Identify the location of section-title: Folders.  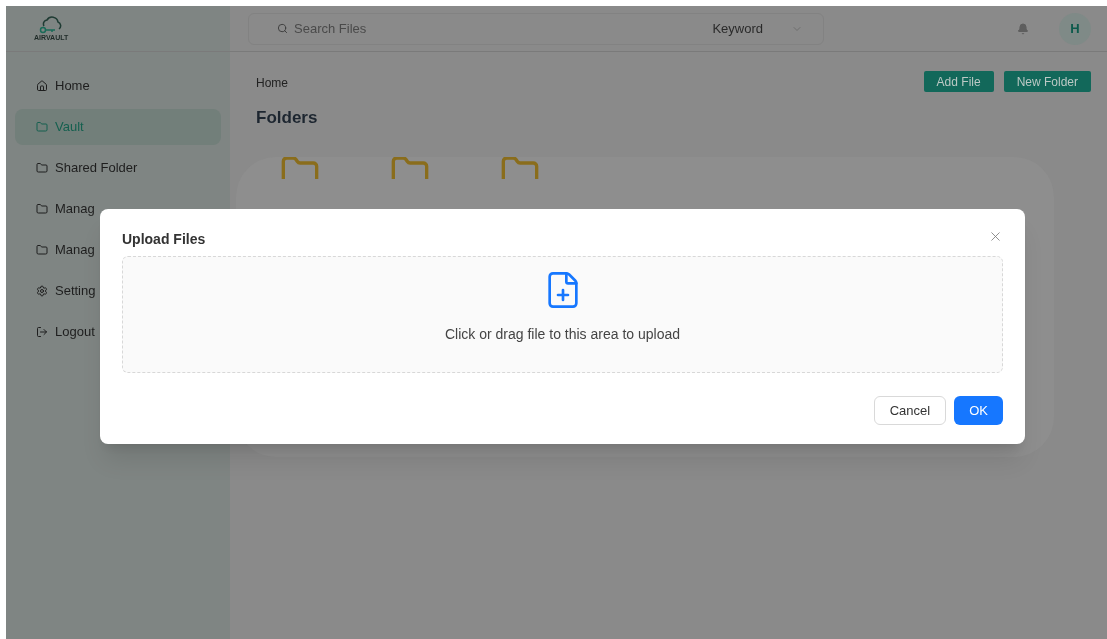
(287, 118).